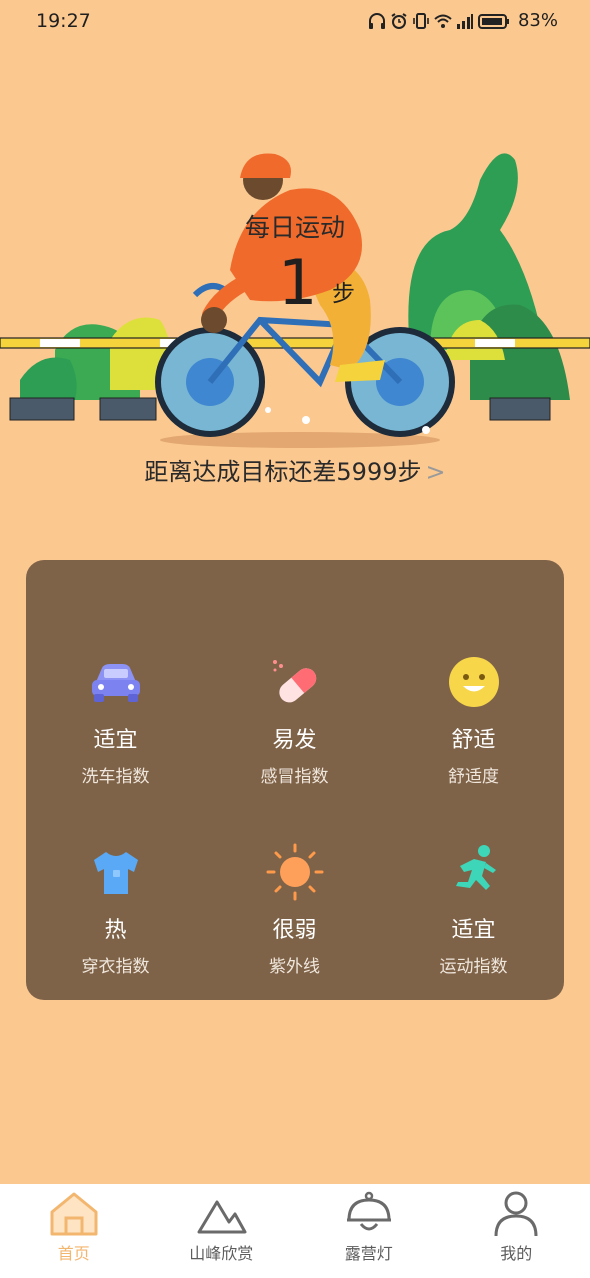  Describe the element at coordinates (473, 909) in the screenshot. I see `sport-index: 适宜 运动指数` at that location.